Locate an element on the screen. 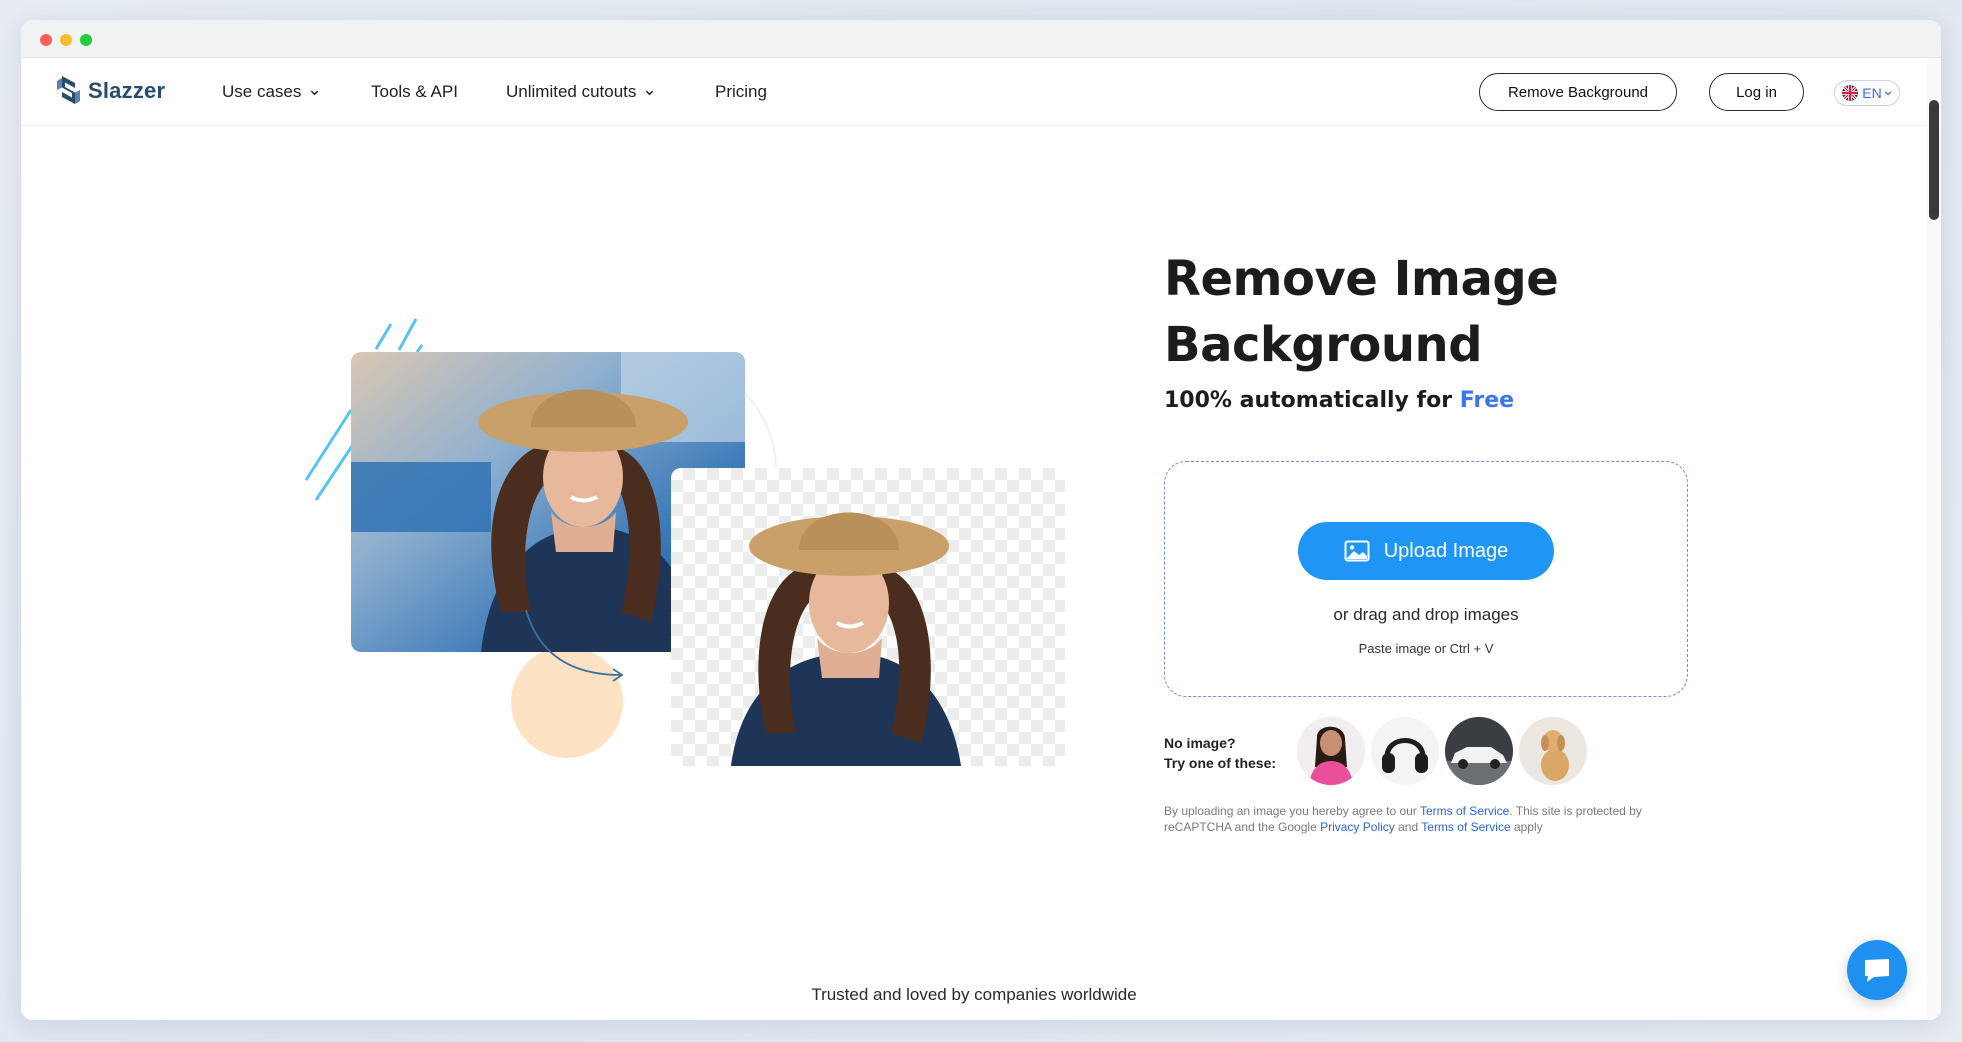  nav-pricing-label: Pricing is located at coordinates (741, 91).